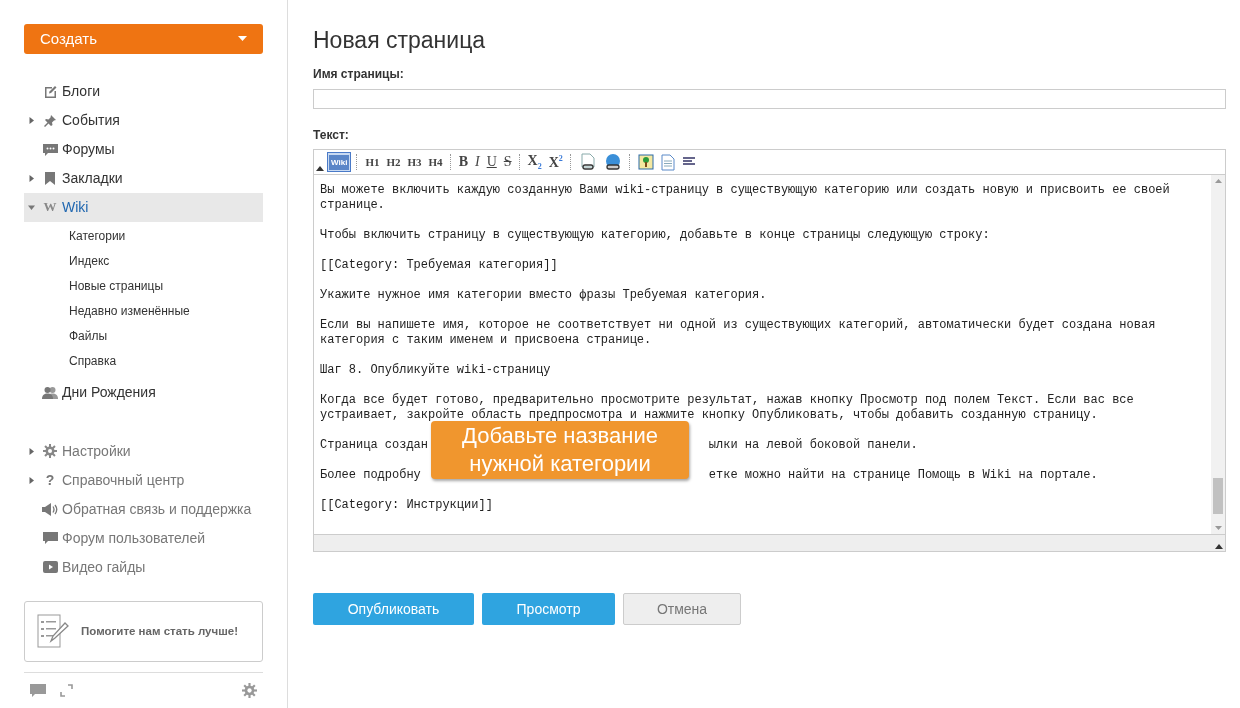 This screenshot has width=1240, height=708. Describe the element at coordinates (667, 162) in the screenshot. I see `document-icon` at that location.